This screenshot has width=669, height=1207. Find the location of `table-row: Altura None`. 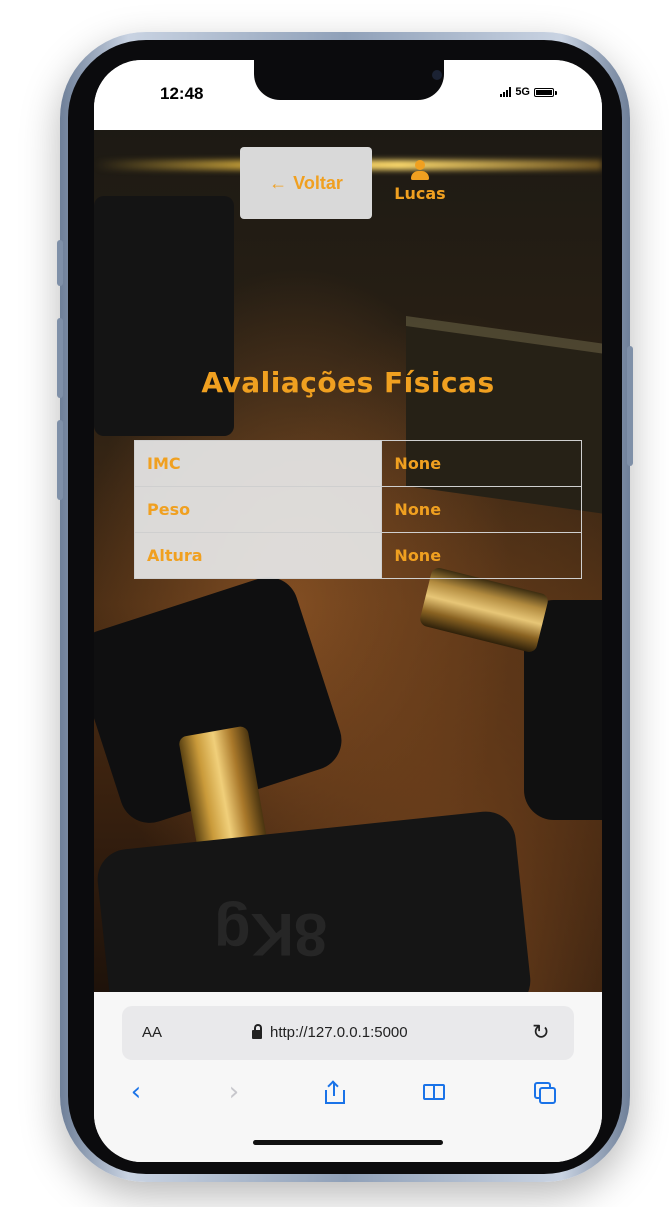

table-row: Altura None is located at coordinates (357, 555).